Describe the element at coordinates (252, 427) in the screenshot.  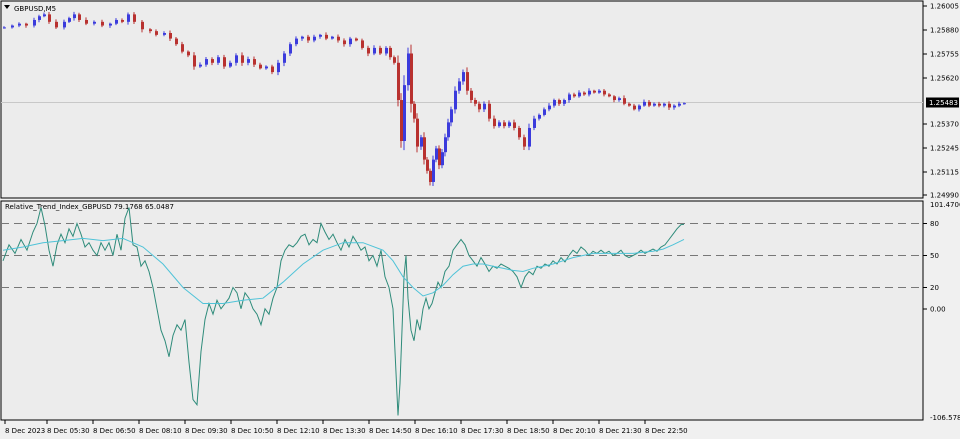
I see `time-tick-5: 8 Dec 10:50` at that location.